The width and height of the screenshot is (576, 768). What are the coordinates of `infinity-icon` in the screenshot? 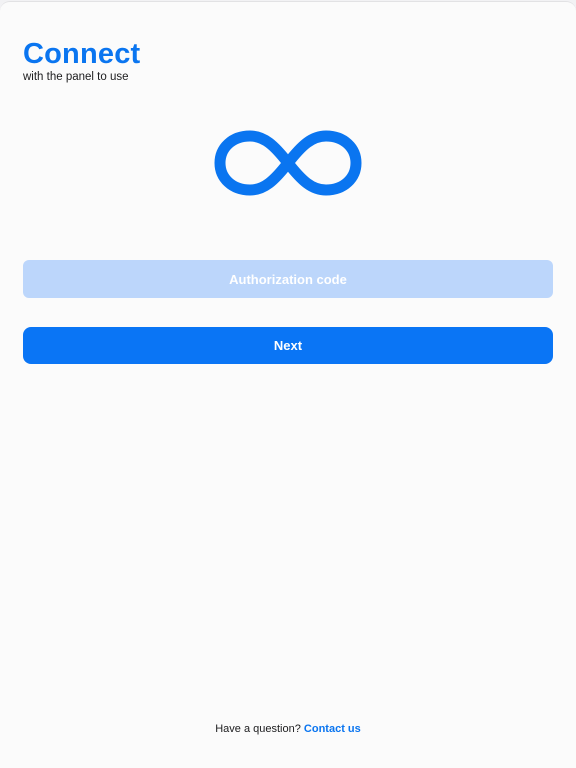 It's located at (288, 163).